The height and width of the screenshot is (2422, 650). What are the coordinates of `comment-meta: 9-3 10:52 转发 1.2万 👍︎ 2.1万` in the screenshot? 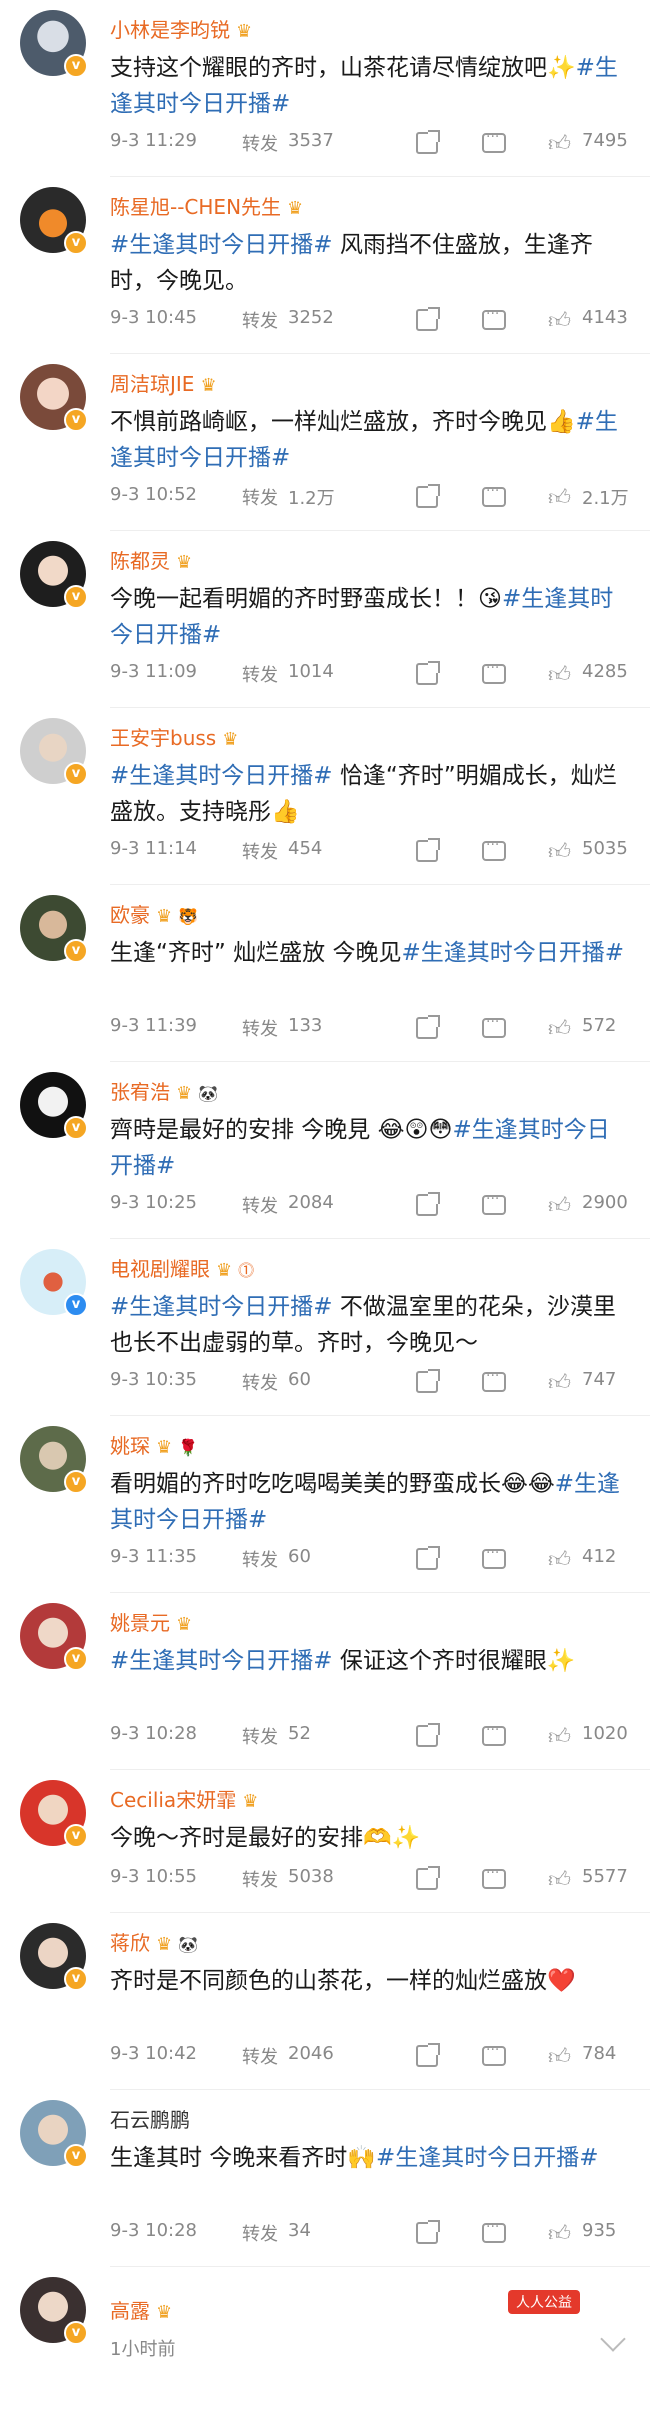 It's located at (375, 497).